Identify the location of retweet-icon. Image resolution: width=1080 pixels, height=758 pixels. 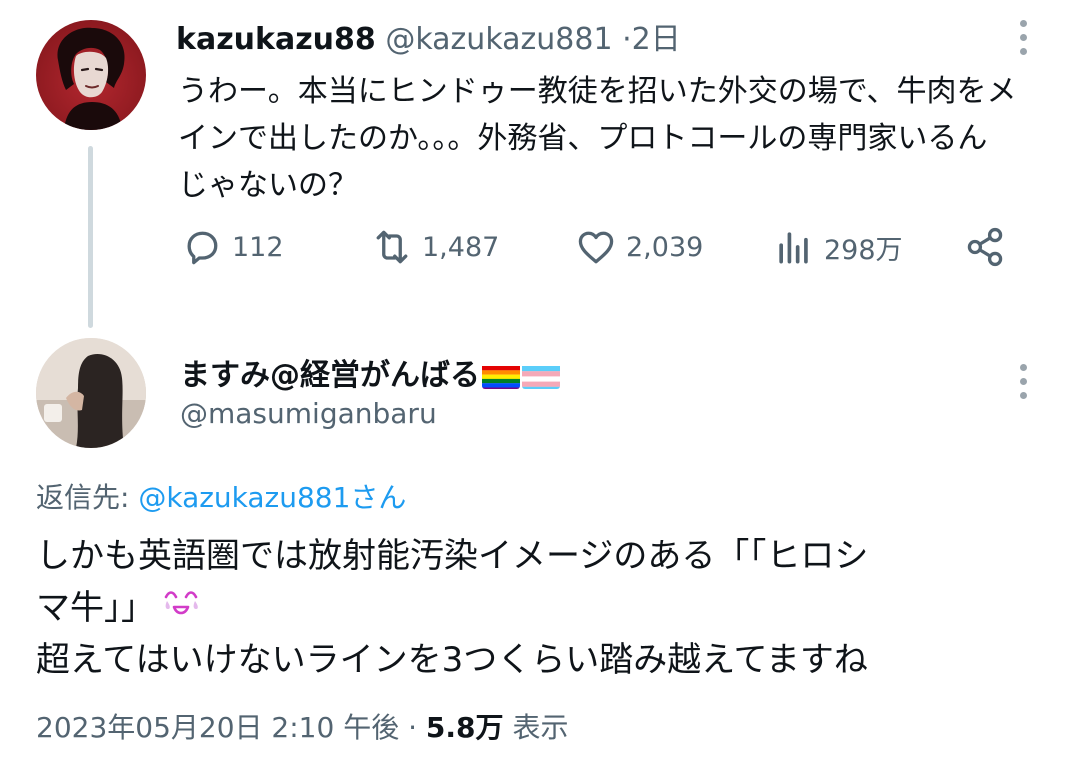
(392, 247).